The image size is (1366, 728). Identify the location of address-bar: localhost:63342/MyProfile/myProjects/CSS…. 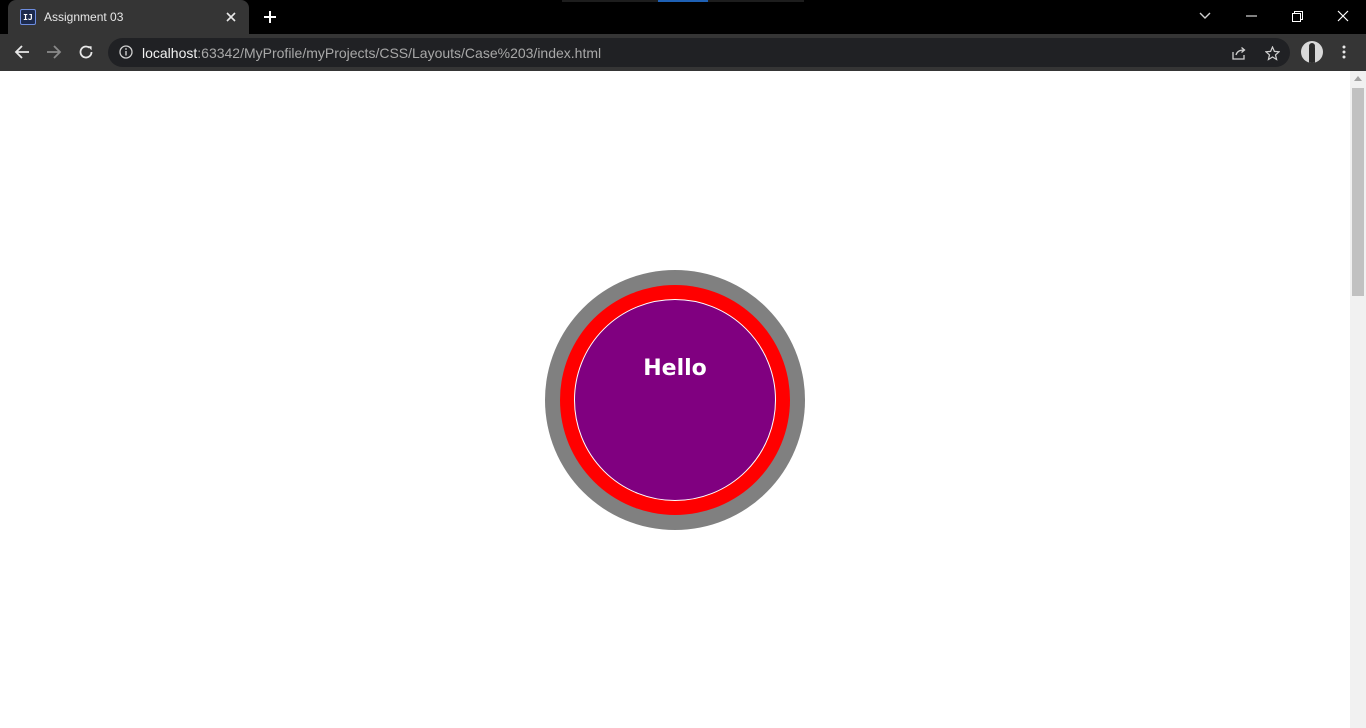
(699, 52).